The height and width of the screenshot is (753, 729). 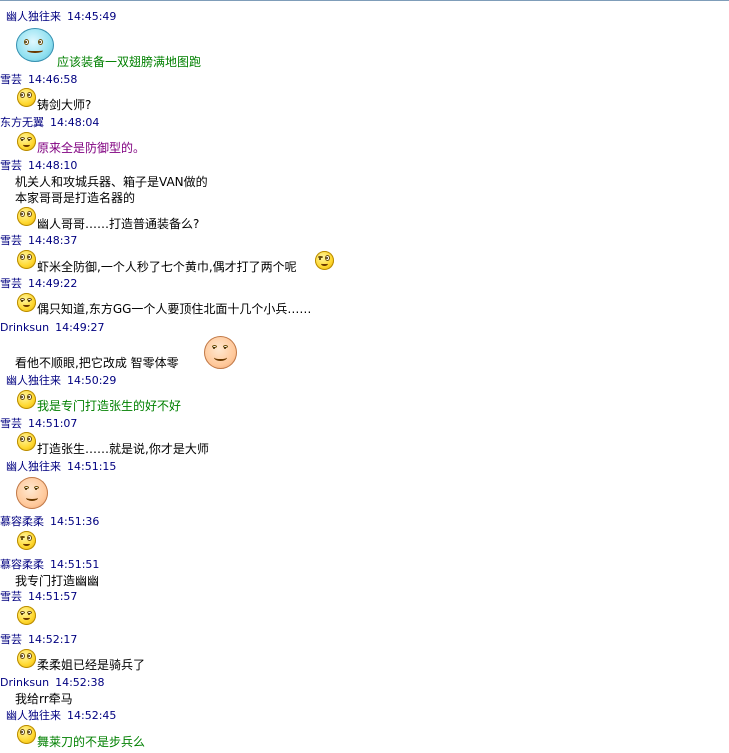 I want to click on message-time: 14:52:17, so click(x=53, y=639).